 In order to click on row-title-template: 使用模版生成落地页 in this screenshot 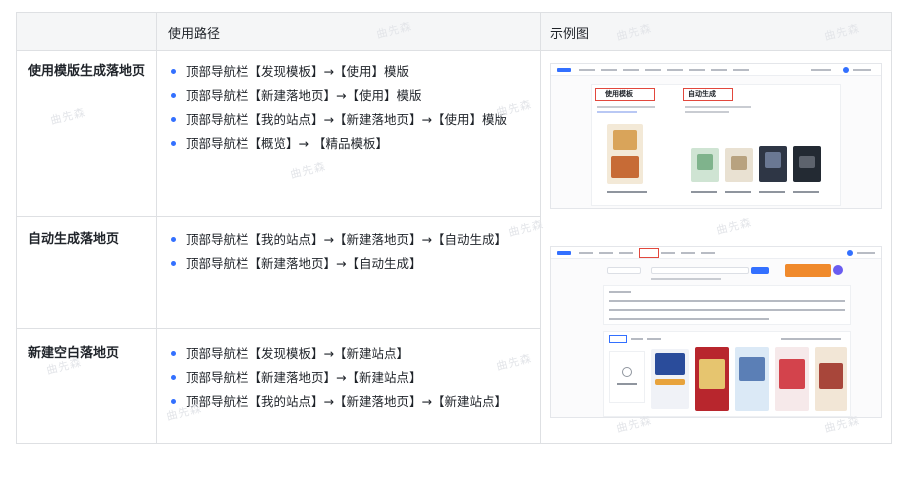, I will do `click(87, 71)`.